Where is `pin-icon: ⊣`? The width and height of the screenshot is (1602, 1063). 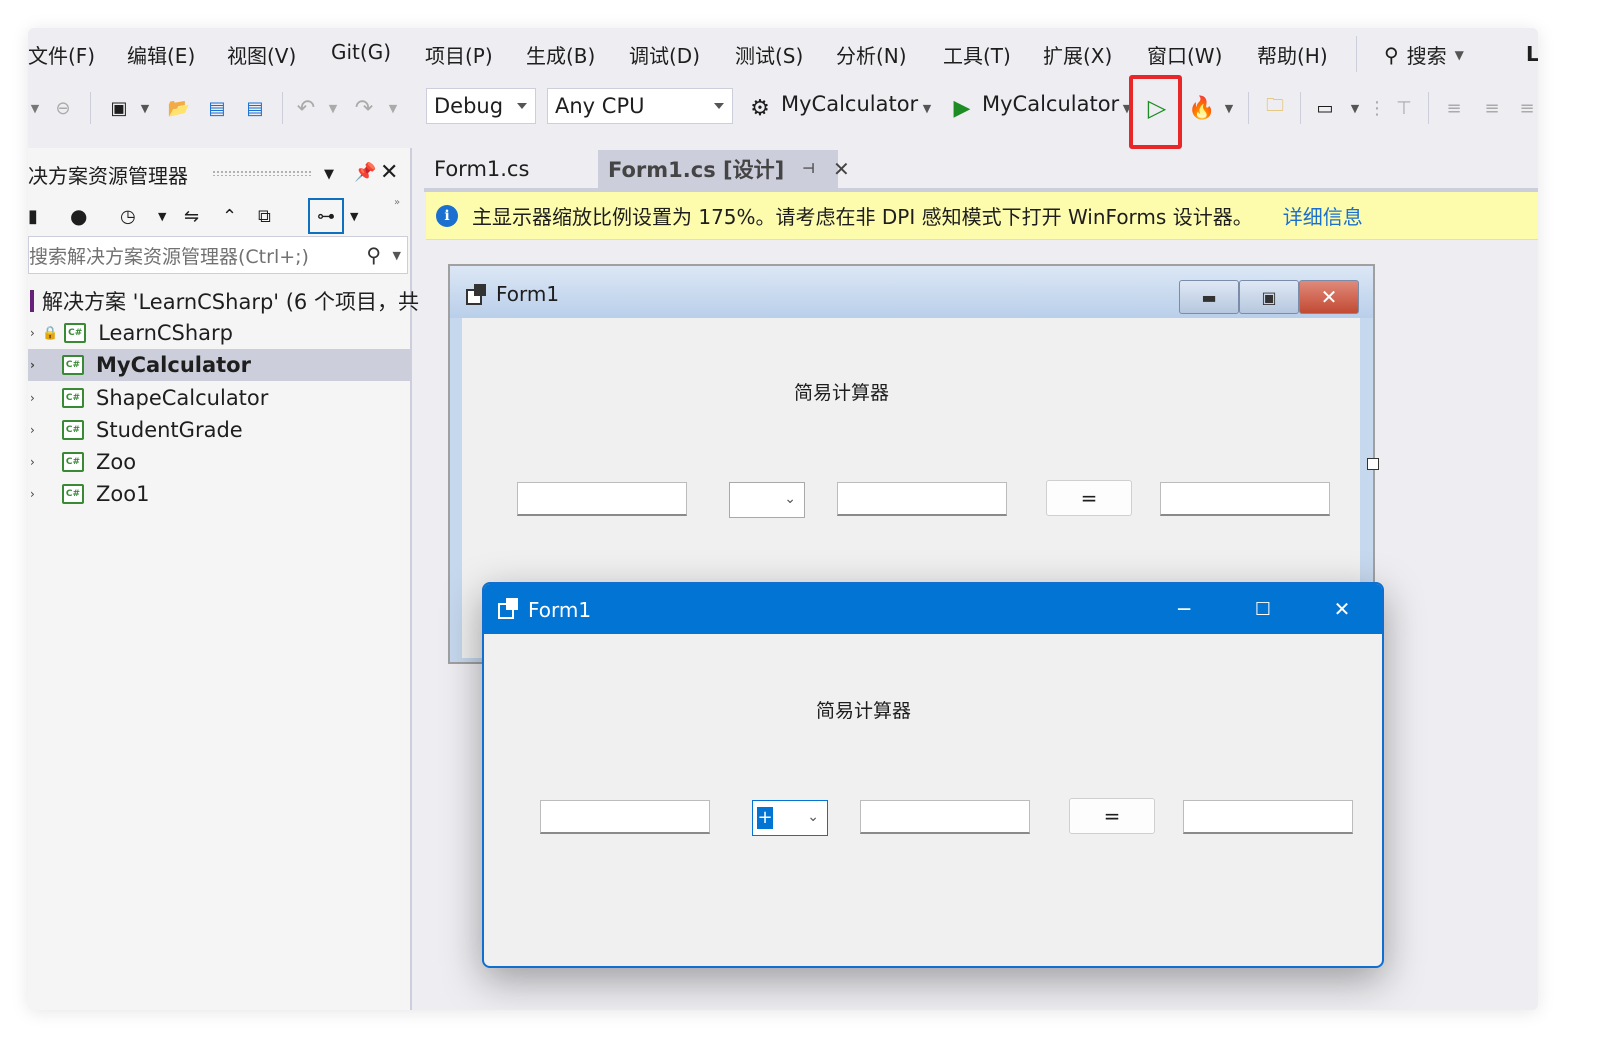 pin-icon: ⊣ is located at coordinates (808, 169).